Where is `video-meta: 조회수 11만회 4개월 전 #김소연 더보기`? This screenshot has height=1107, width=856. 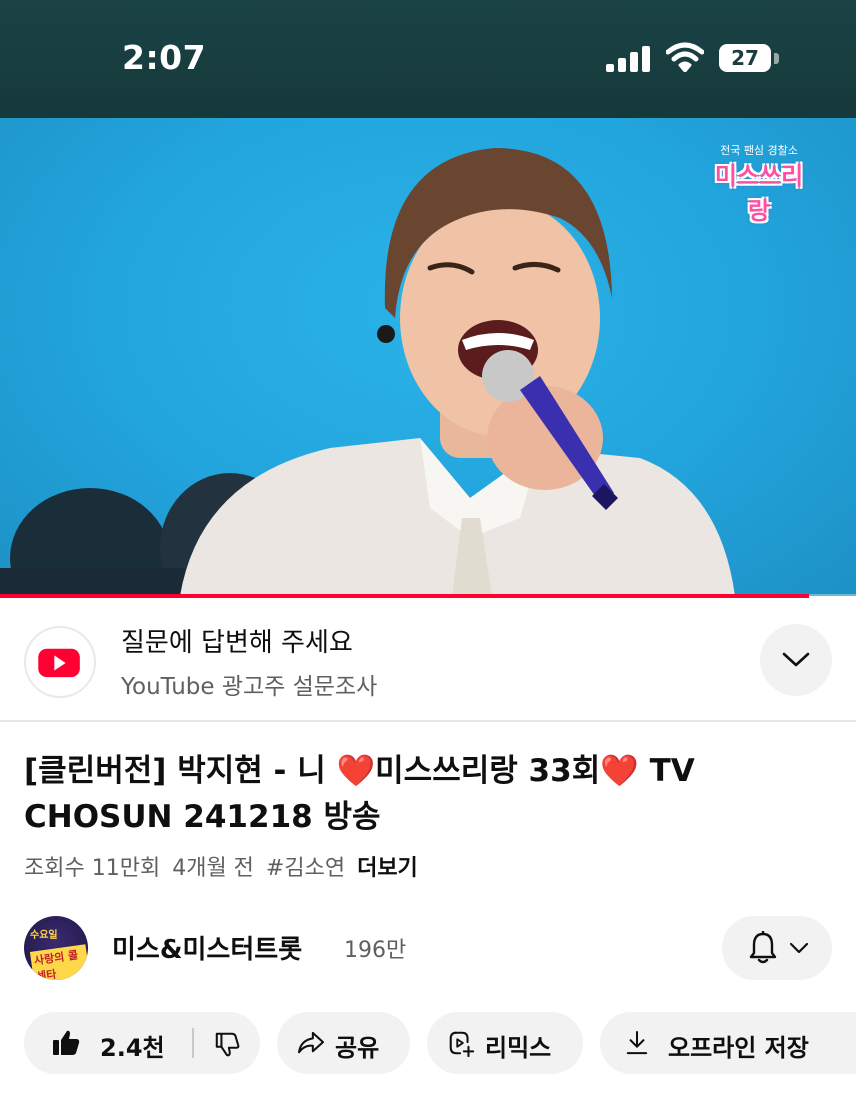
video-meta: 조회수 11만회 4개월 전 #김소연 더보기 is located at coordinates (227, 866).